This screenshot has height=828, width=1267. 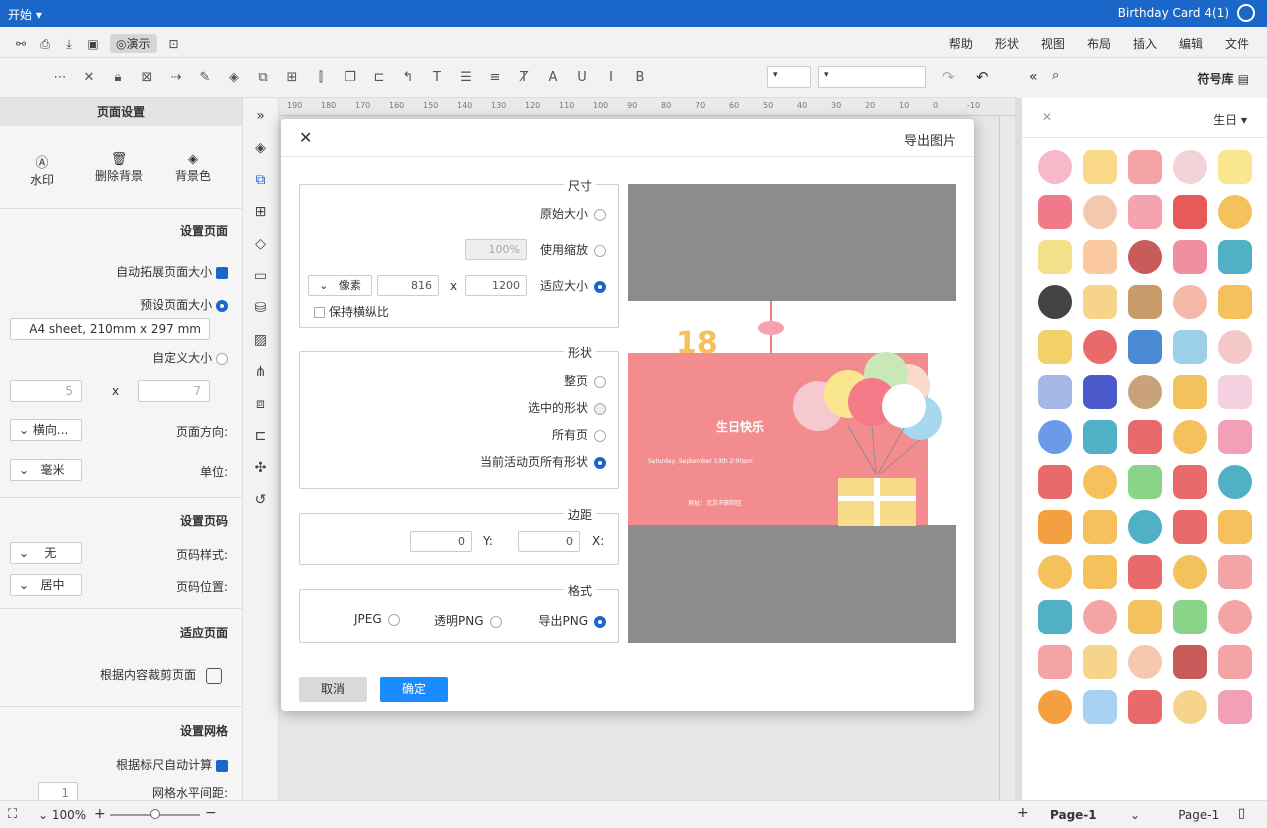 What do you see at coordinates (333, 689) in the screenshot?
I see `cancel-button: 取消` at bounding box center [333, 689].